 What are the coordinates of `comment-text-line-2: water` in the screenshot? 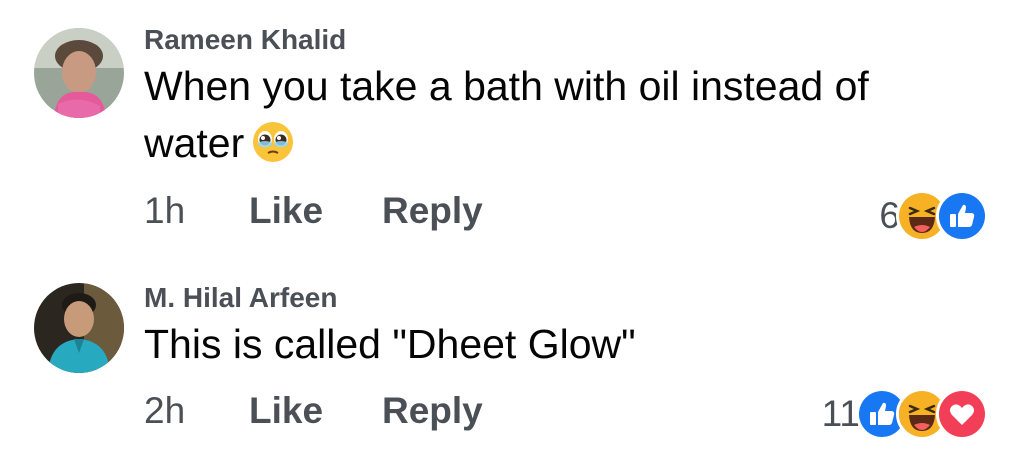 It's located at (554, 143).